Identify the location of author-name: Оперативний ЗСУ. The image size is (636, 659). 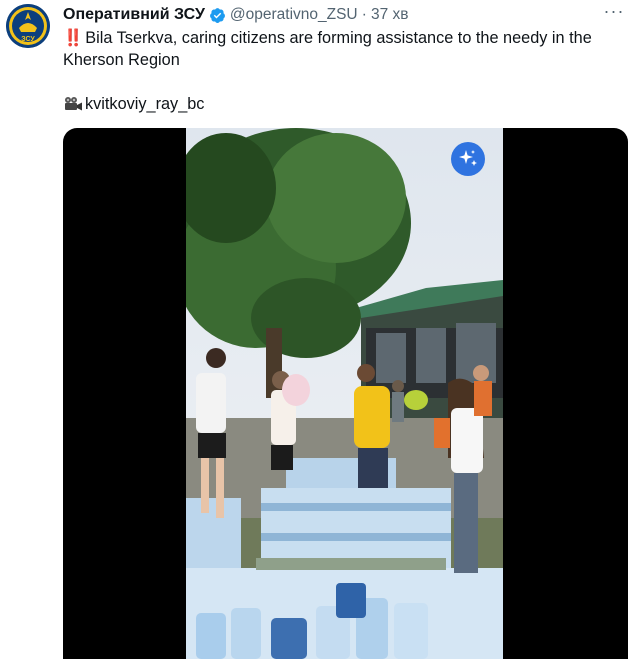
(134, 15).